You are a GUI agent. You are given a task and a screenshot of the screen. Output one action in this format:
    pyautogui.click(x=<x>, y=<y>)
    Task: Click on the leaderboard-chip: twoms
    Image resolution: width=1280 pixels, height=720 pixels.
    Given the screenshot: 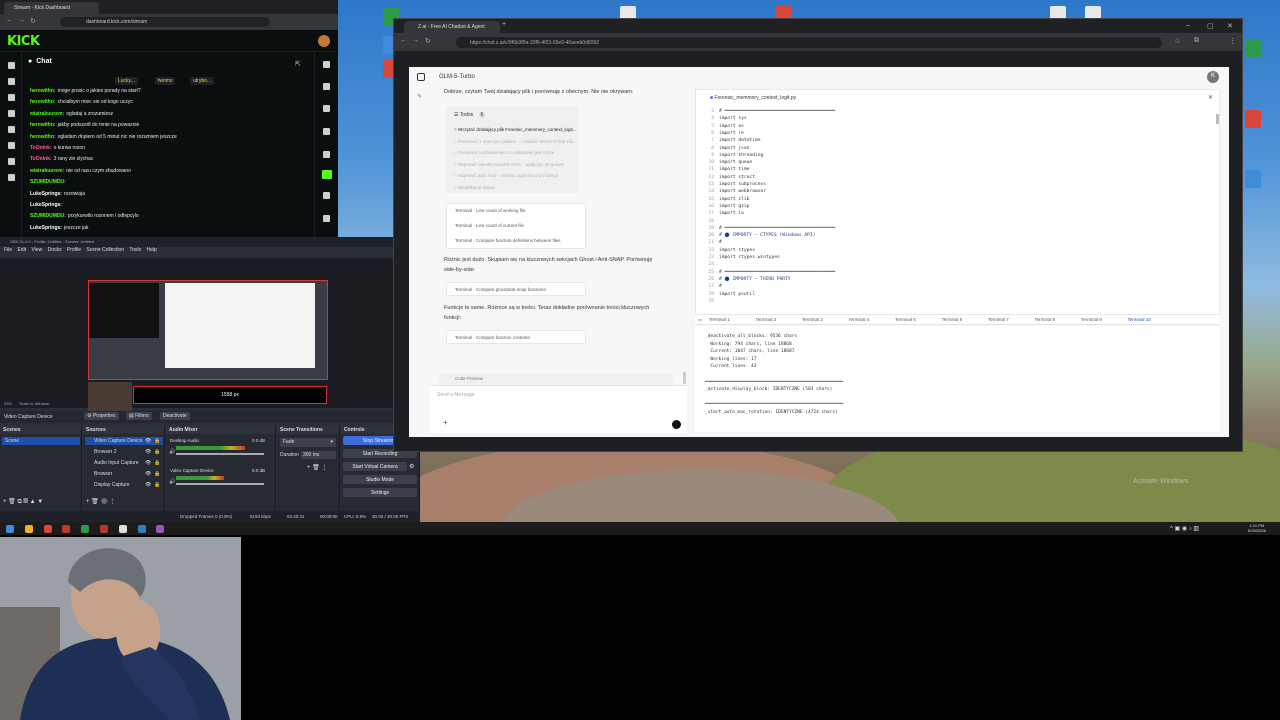 What is the action you would take?
    pyautogui.click(x=165, y=81)
    